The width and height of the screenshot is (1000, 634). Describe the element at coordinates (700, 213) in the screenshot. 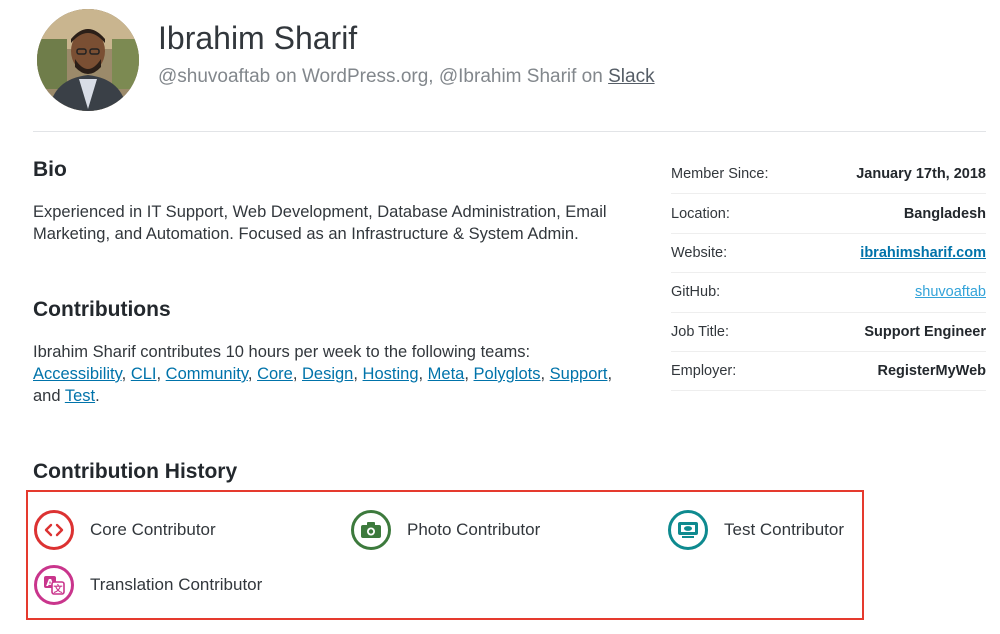

I see `meta-label: Location:` at that location.